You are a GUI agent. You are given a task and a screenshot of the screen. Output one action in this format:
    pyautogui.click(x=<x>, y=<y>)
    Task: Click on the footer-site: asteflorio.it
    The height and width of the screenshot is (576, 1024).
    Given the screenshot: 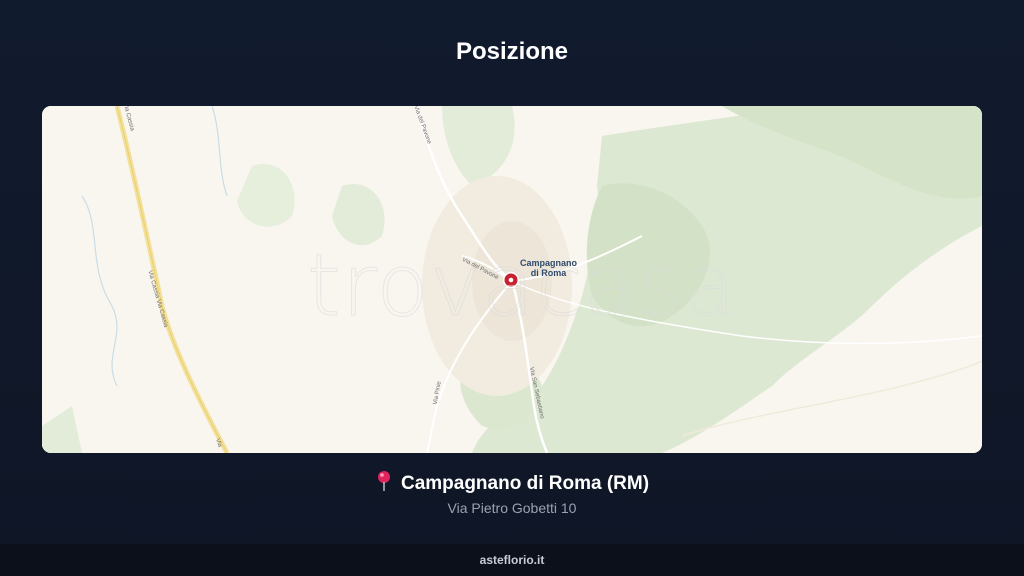 What is the action you would take?
    pyautogui.click(x=512, y=560)
    